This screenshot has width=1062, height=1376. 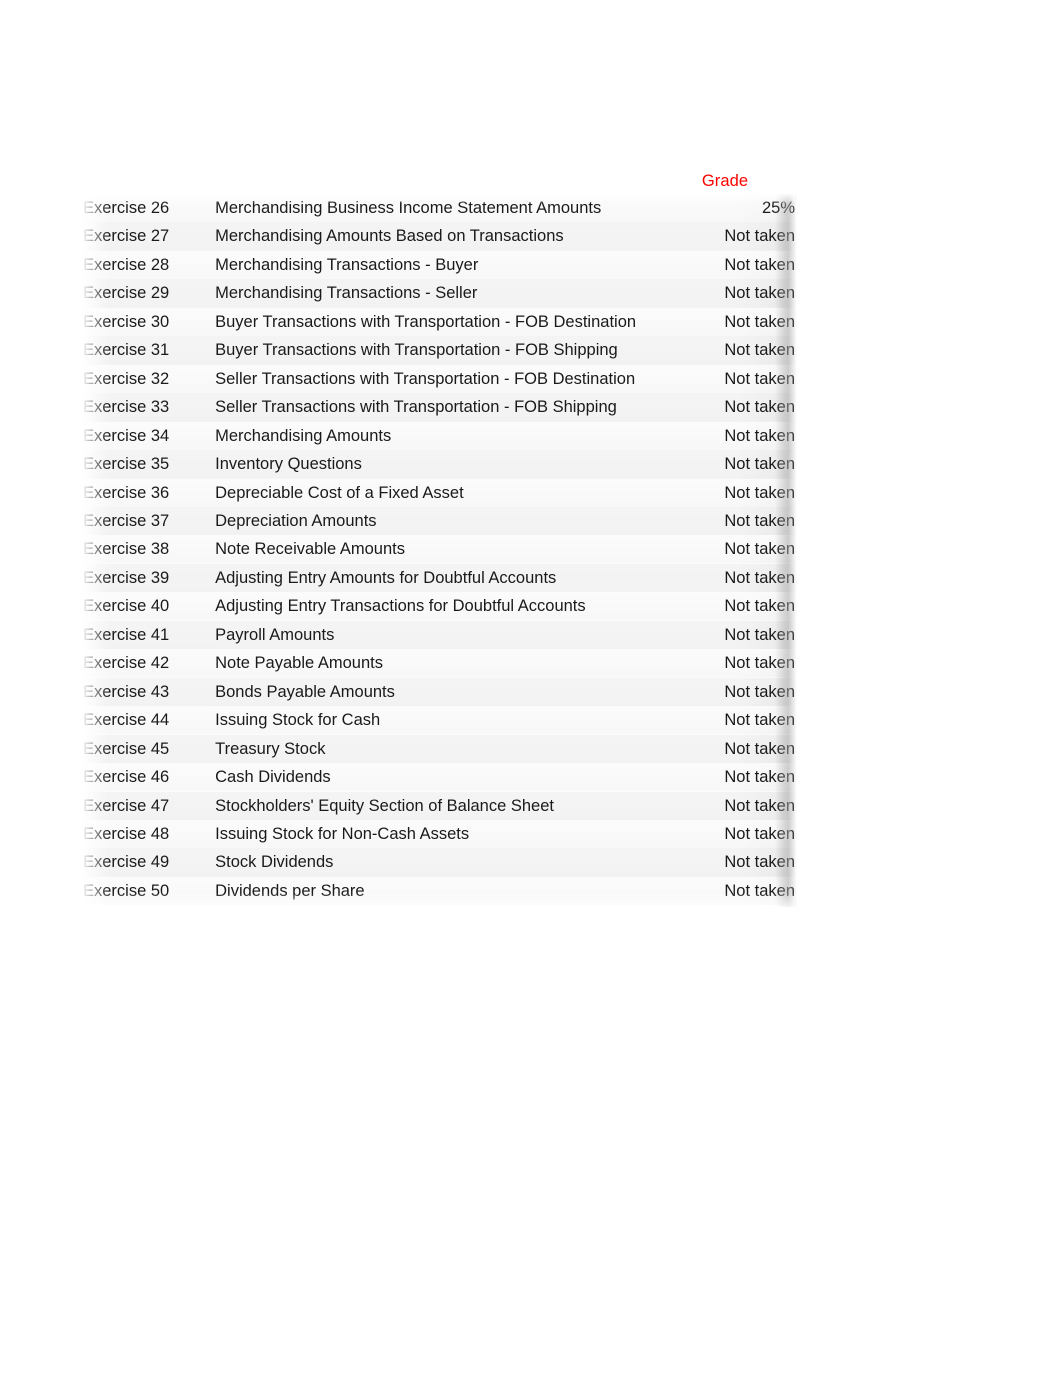 I want to click on exercise-id-cell: Exercise 35, so click(x=126, y=464).